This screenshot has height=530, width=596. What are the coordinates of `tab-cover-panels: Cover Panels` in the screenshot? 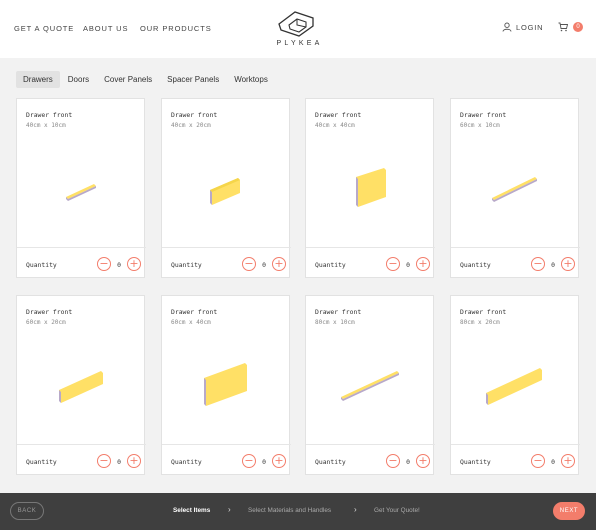 It's located at (128, 79).